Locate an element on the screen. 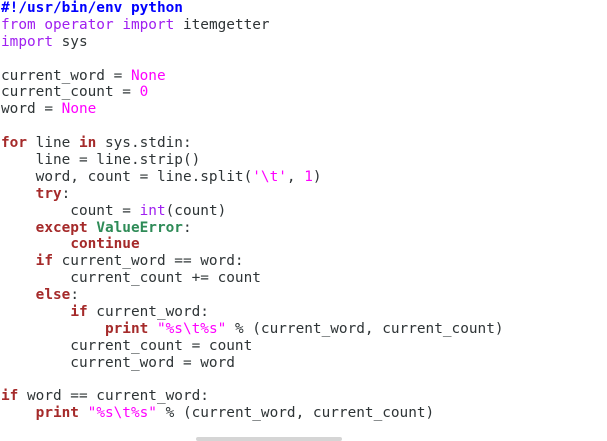  code-token-plain: sys.stdin: is located at coordinates (144, 143).